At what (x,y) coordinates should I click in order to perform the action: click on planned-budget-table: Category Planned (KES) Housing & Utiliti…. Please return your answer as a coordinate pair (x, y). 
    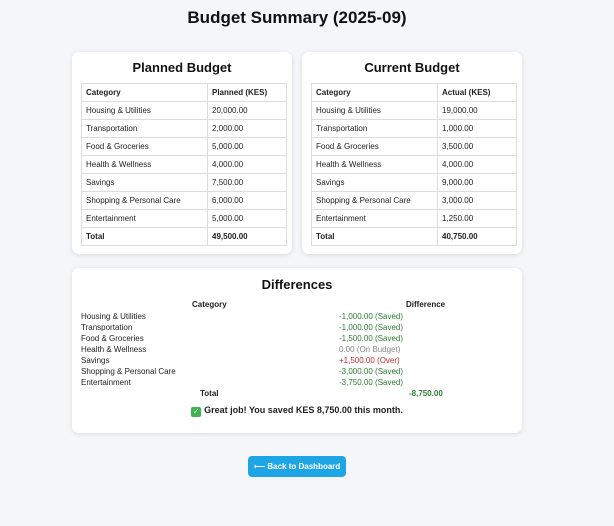
    Looking at the image, I should click on (184, 164).